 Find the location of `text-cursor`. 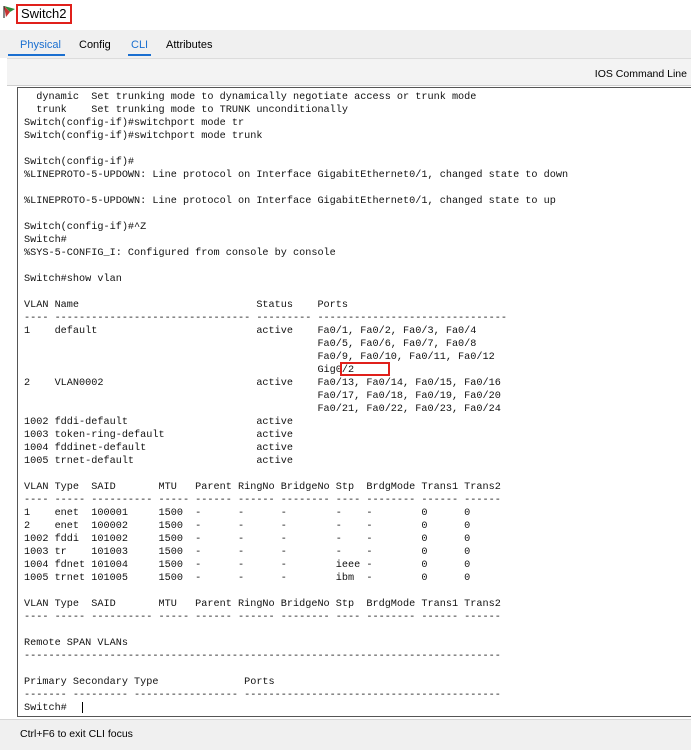

text-cursor is located at coordinates (82, 707).